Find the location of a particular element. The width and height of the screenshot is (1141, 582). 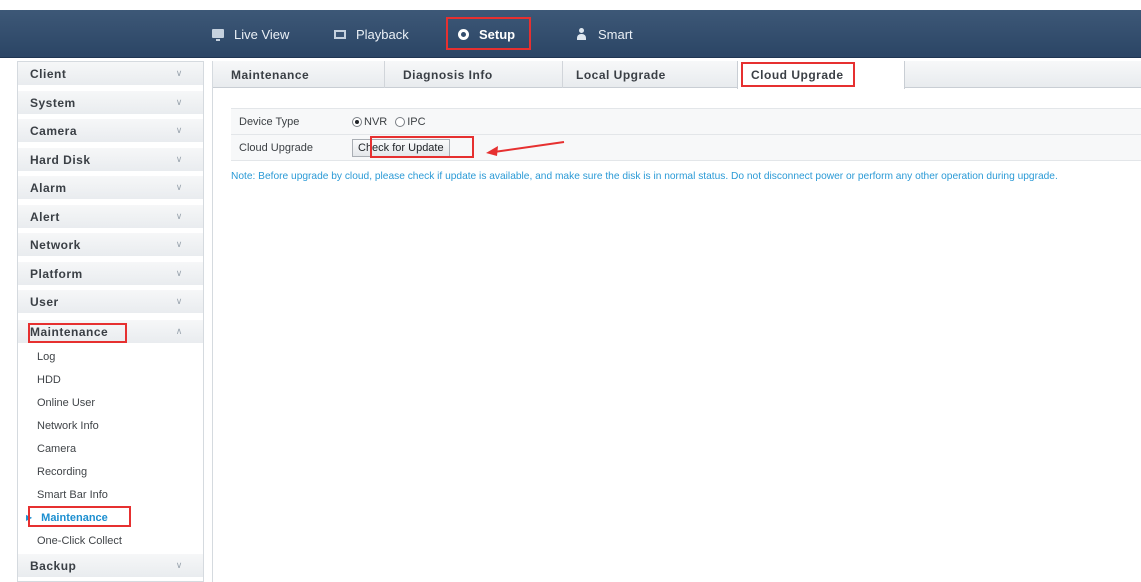

device-type-row: Device Type NVR IPC is located at coordinates (686, 122).